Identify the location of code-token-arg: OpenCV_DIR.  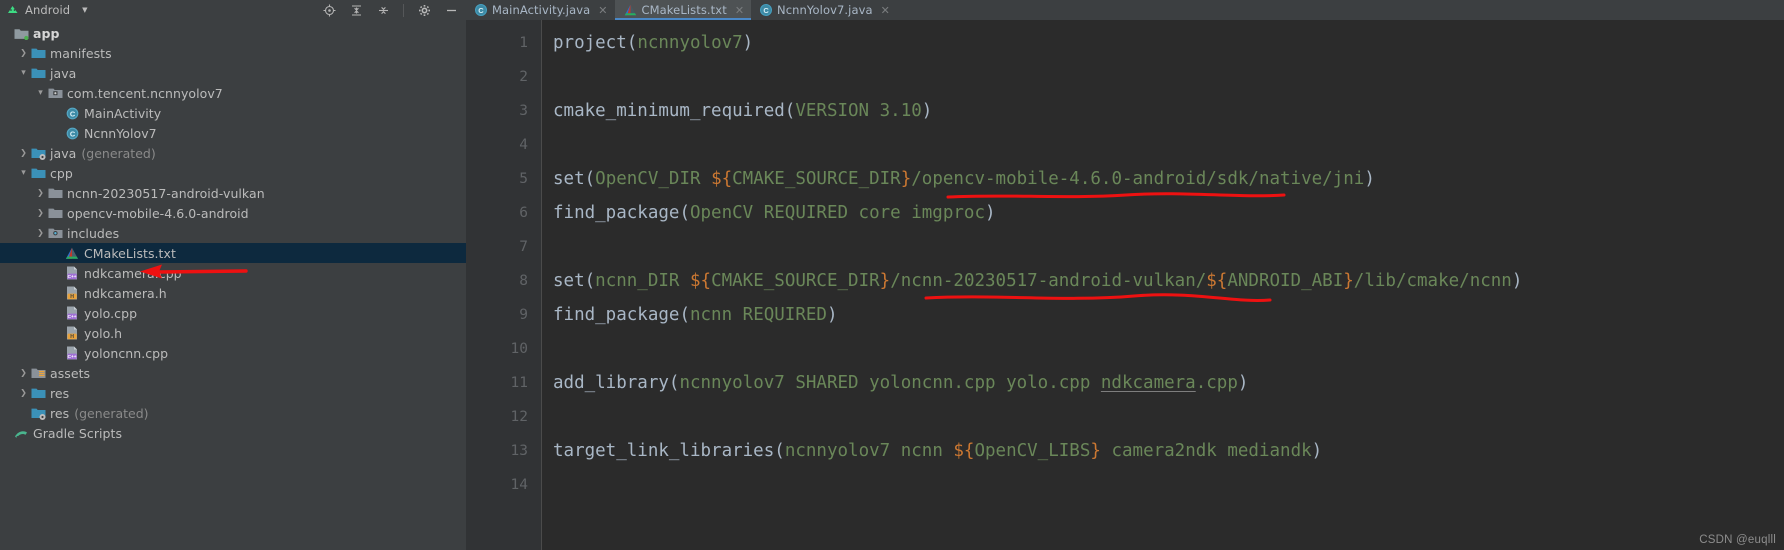
(653, 179).